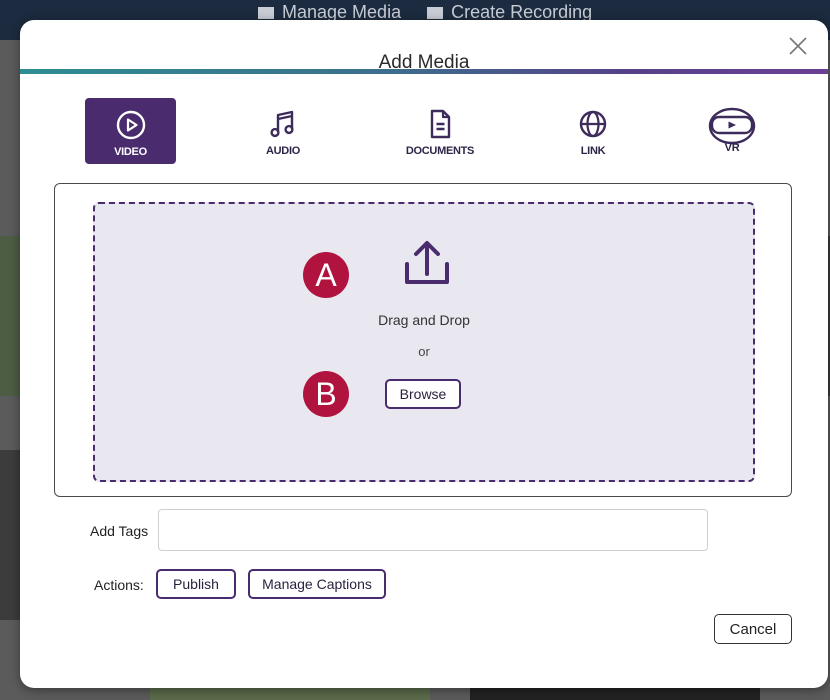 This screenshot has height=700, width=830. I want to click on browse-button: Browse, so click(423, 394).